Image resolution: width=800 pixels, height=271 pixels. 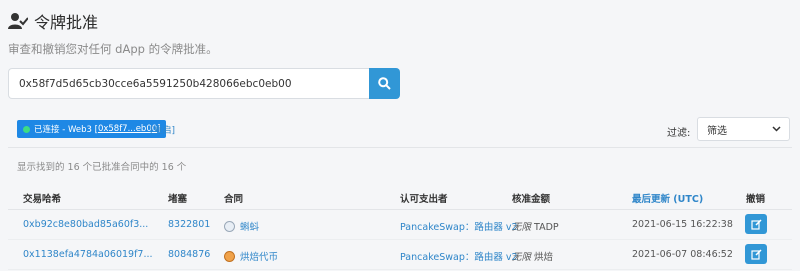 I want to click on column-header-tx-hash: 交易哈希, so click(x=42, y=198).